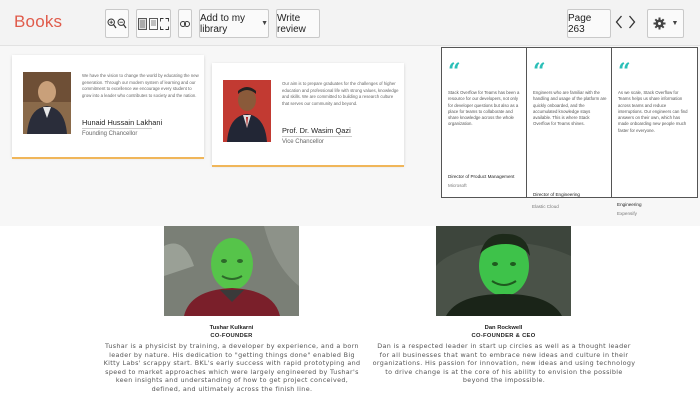  What do you see at coordinates (632, 24) in the screenshot?
I see `chevron-right-icon` at bounding box center [632, 24].